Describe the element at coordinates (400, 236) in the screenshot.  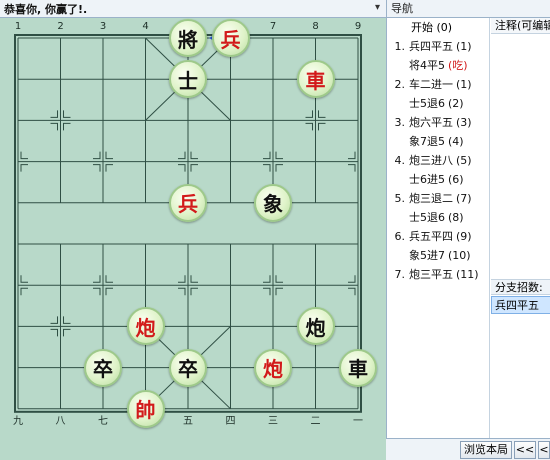
I see `move-number: 6.` at that location.